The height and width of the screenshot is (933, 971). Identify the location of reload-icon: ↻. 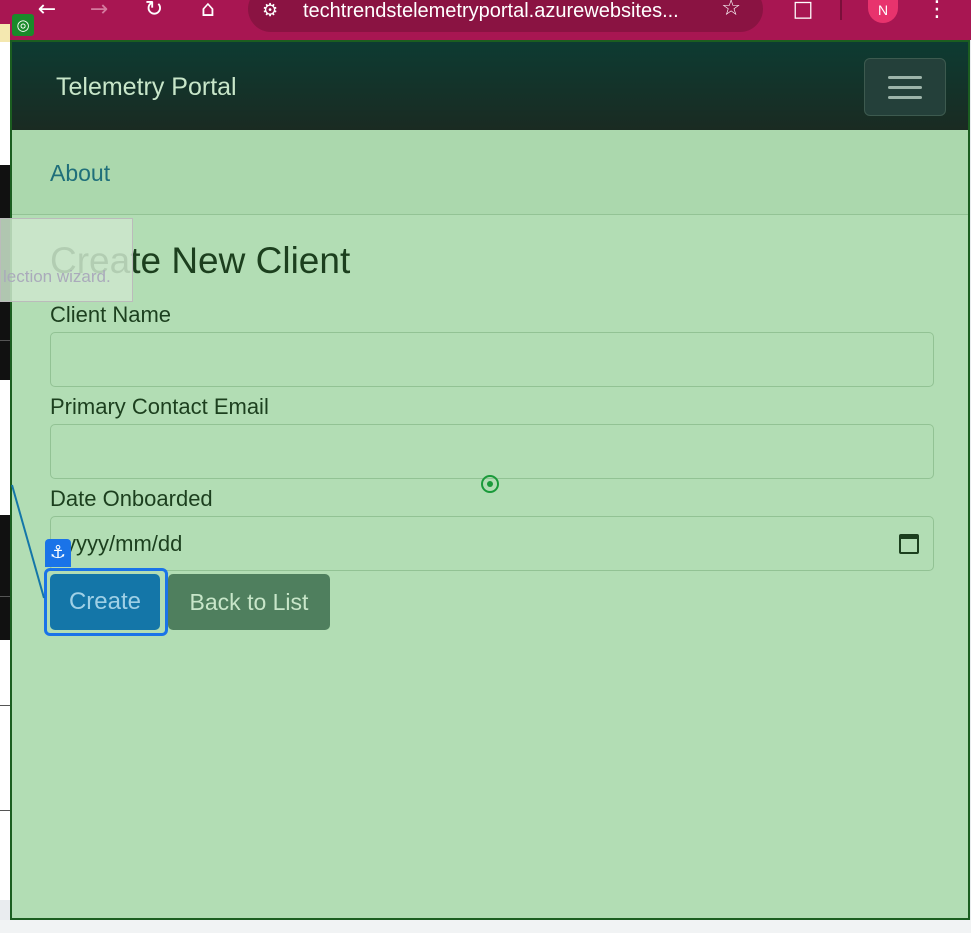
(154, 11).